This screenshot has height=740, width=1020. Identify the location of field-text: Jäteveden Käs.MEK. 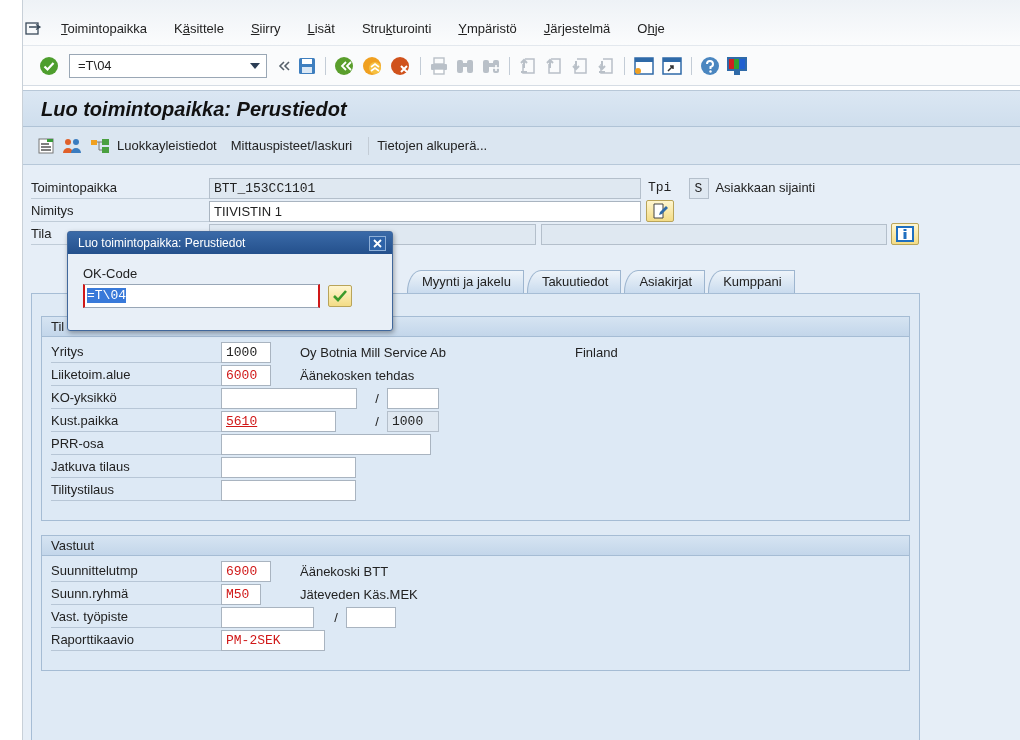
(359, 594).